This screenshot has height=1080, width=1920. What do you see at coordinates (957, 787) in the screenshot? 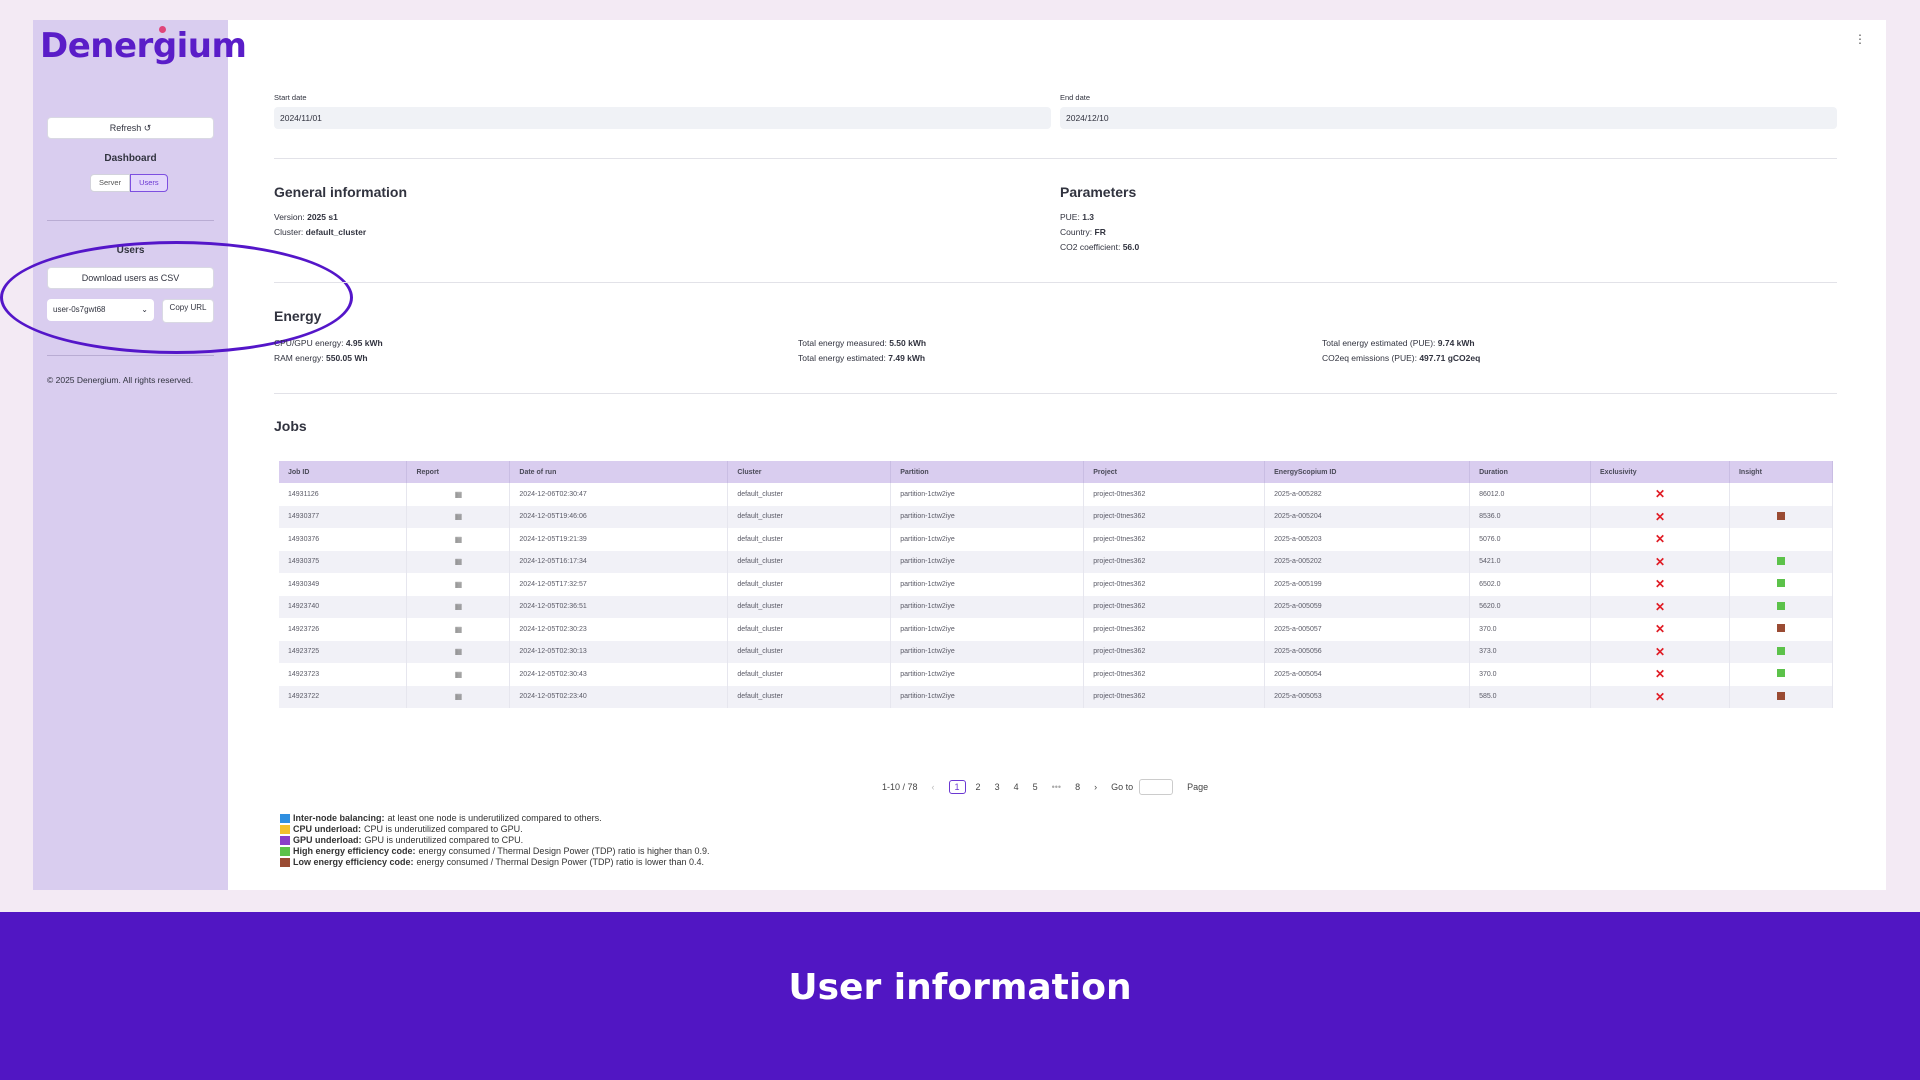
I see `page-1-button: 1` at bounding box center [957, 787].